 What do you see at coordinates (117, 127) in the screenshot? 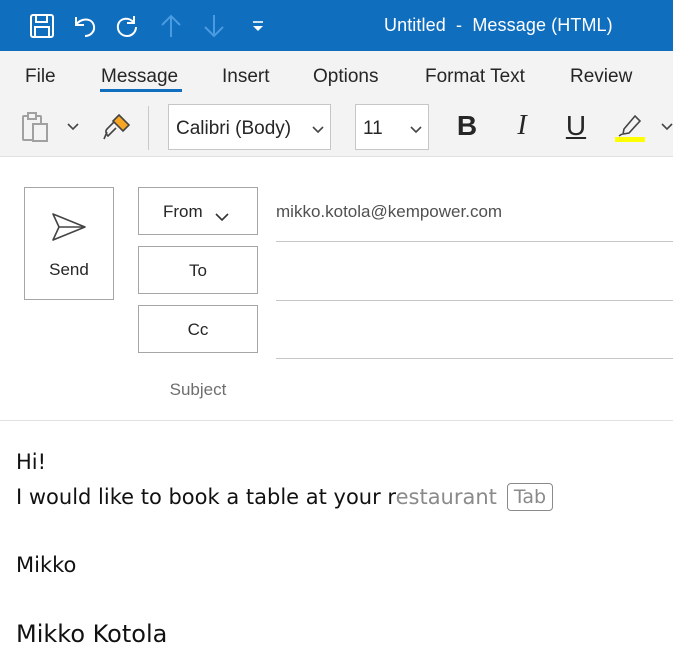
I see `format-painter-icon` at bounding box center [117, 127].